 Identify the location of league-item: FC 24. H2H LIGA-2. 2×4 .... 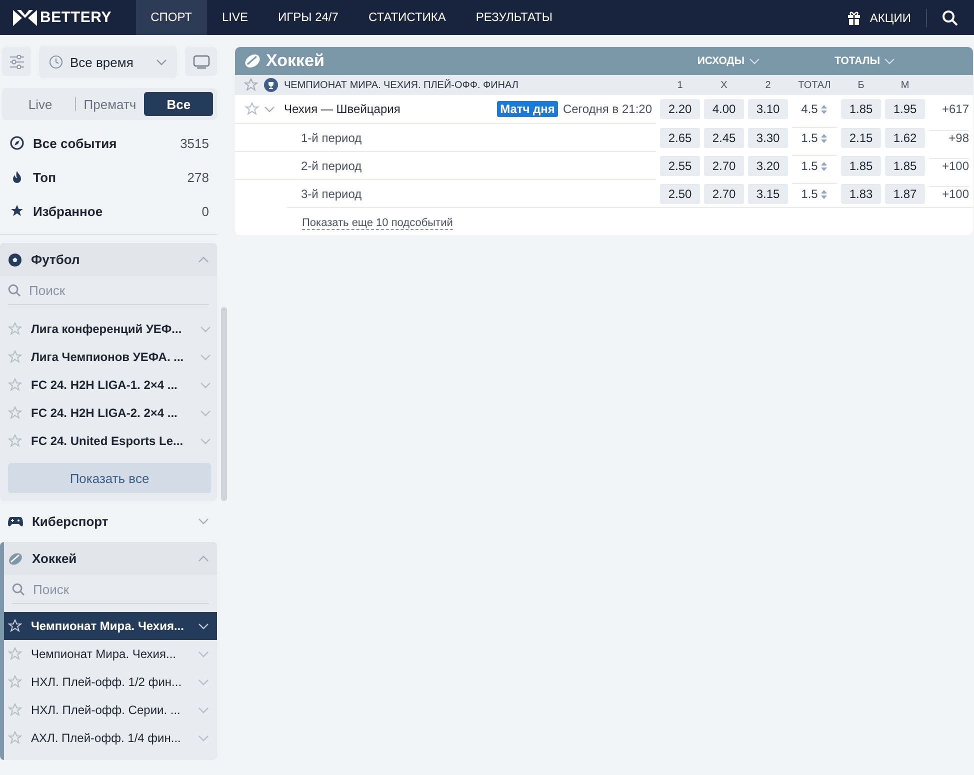
(109, 413).